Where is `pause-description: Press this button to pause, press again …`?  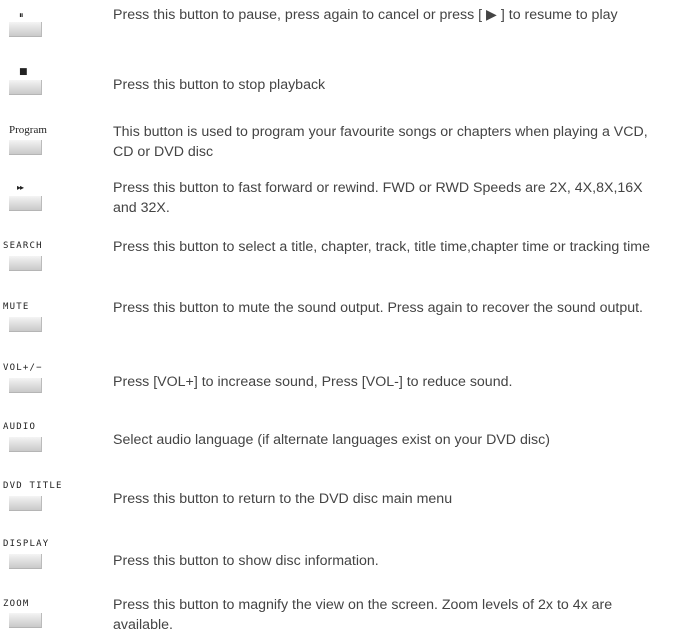
pause-description: Press this button to pause, press again … is located at coordinates (365, 15).